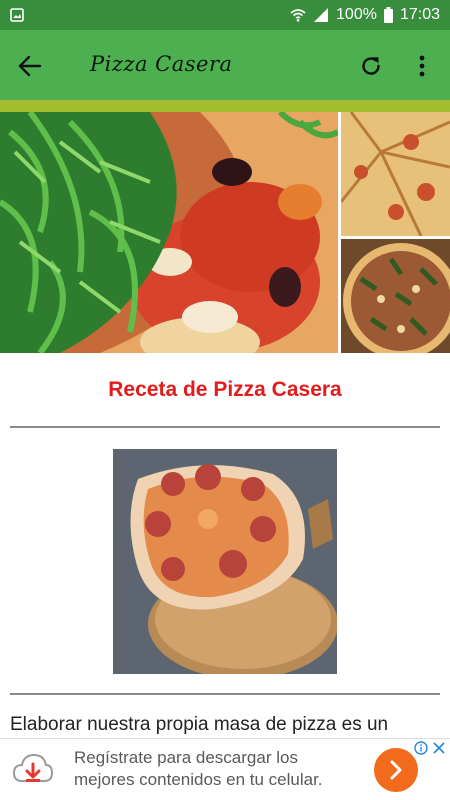  I want to click on chevron-right-icon, so click(396, 770).